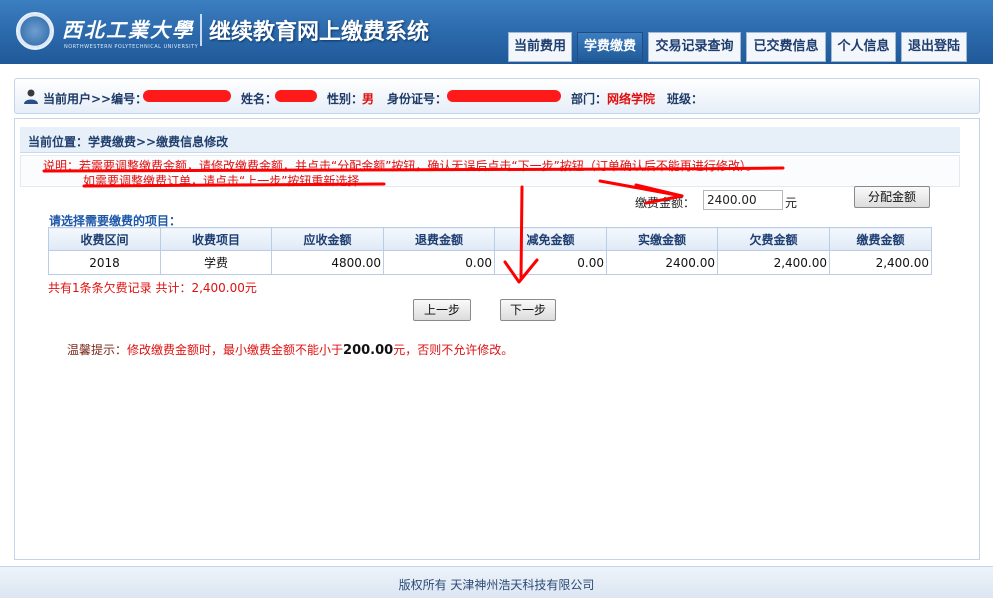 Image resolution: width=993 pixels, height=598 pixels. I want to click on class-label: 班级：, so click(685, 99).